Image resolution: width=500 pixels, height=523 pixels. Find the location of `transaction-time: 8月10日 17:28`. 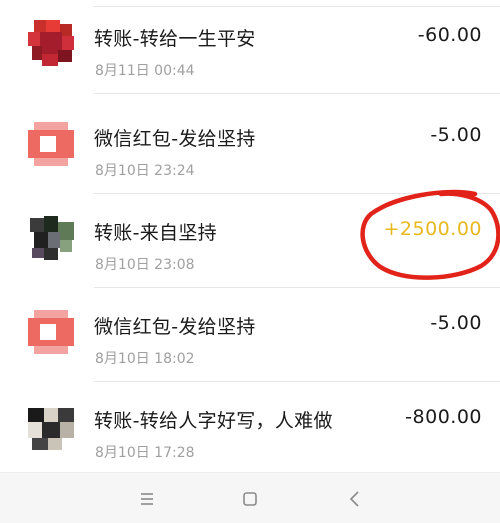

transaction-time: 8月10日 17:28 is located at coordinates (145, 453).